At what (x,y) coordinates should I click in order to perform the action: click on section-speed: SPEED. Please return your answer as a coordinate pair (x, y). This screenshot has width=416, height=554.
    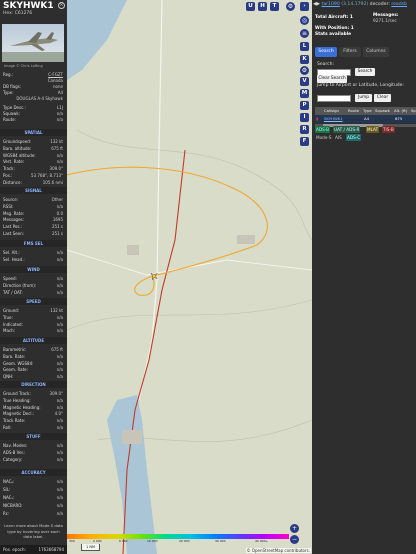
    Looking at the image, I should click on (33, 301).